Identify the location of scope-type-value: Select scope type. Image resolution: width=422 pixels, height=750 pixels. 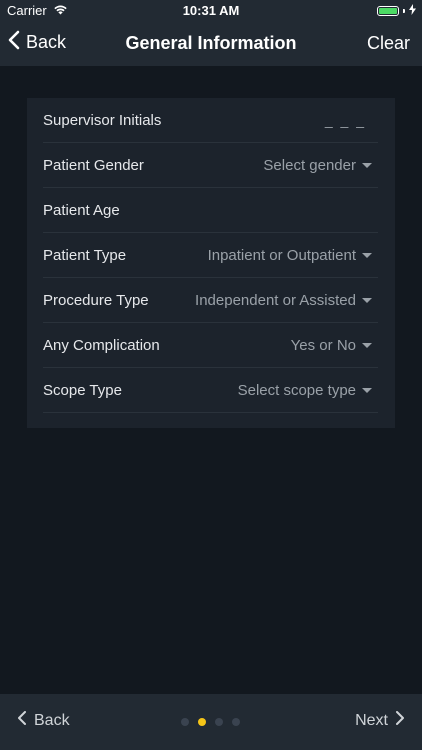
(296, 390).